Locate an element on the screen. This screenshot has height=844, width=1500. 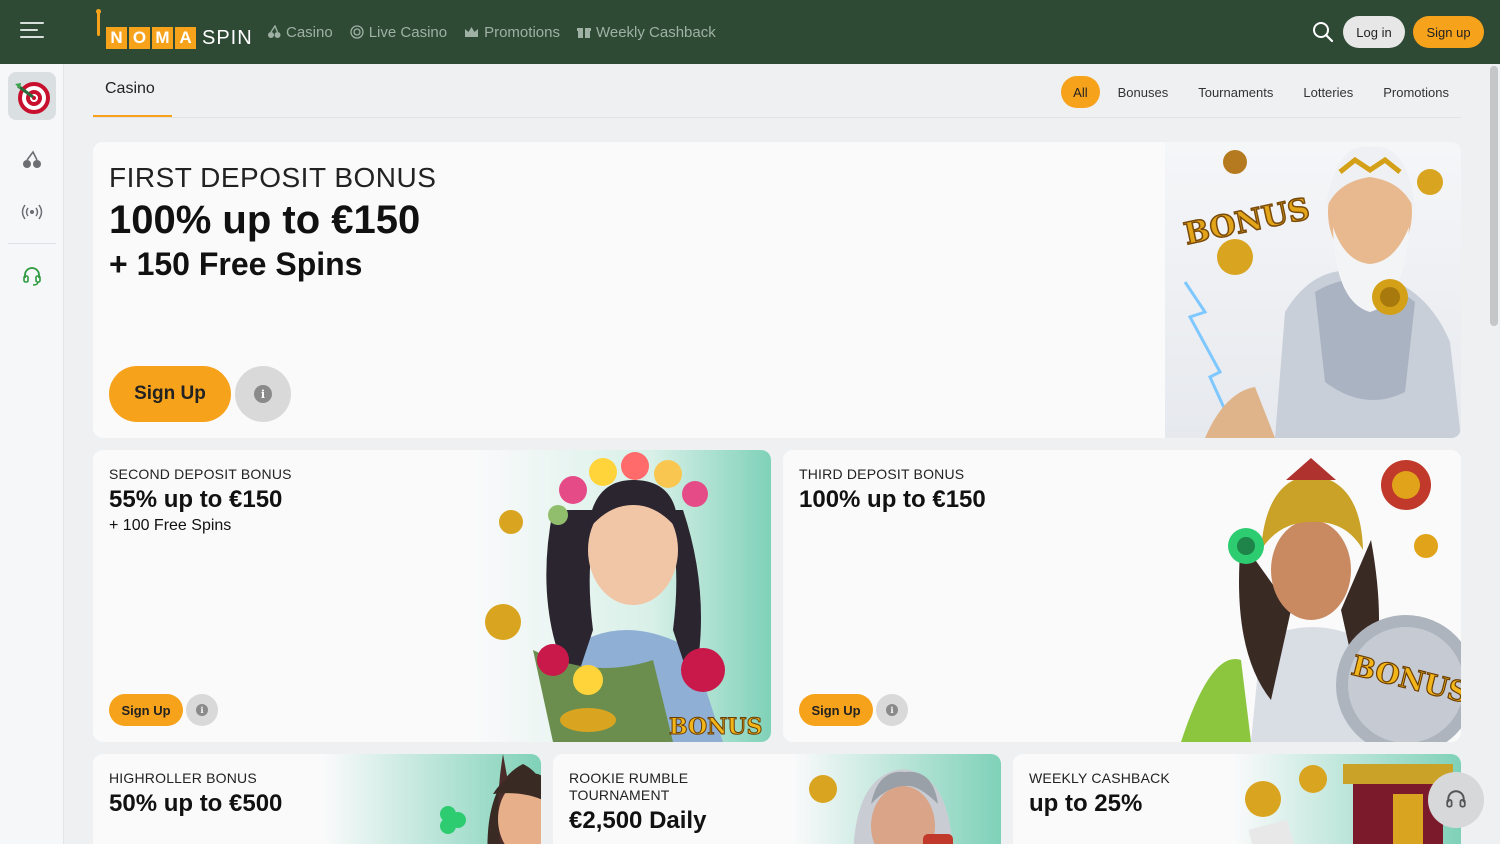
weekly-cashback-card: WEEKLY CASHBACK up to 25% is located at coordinates (1237, 799).